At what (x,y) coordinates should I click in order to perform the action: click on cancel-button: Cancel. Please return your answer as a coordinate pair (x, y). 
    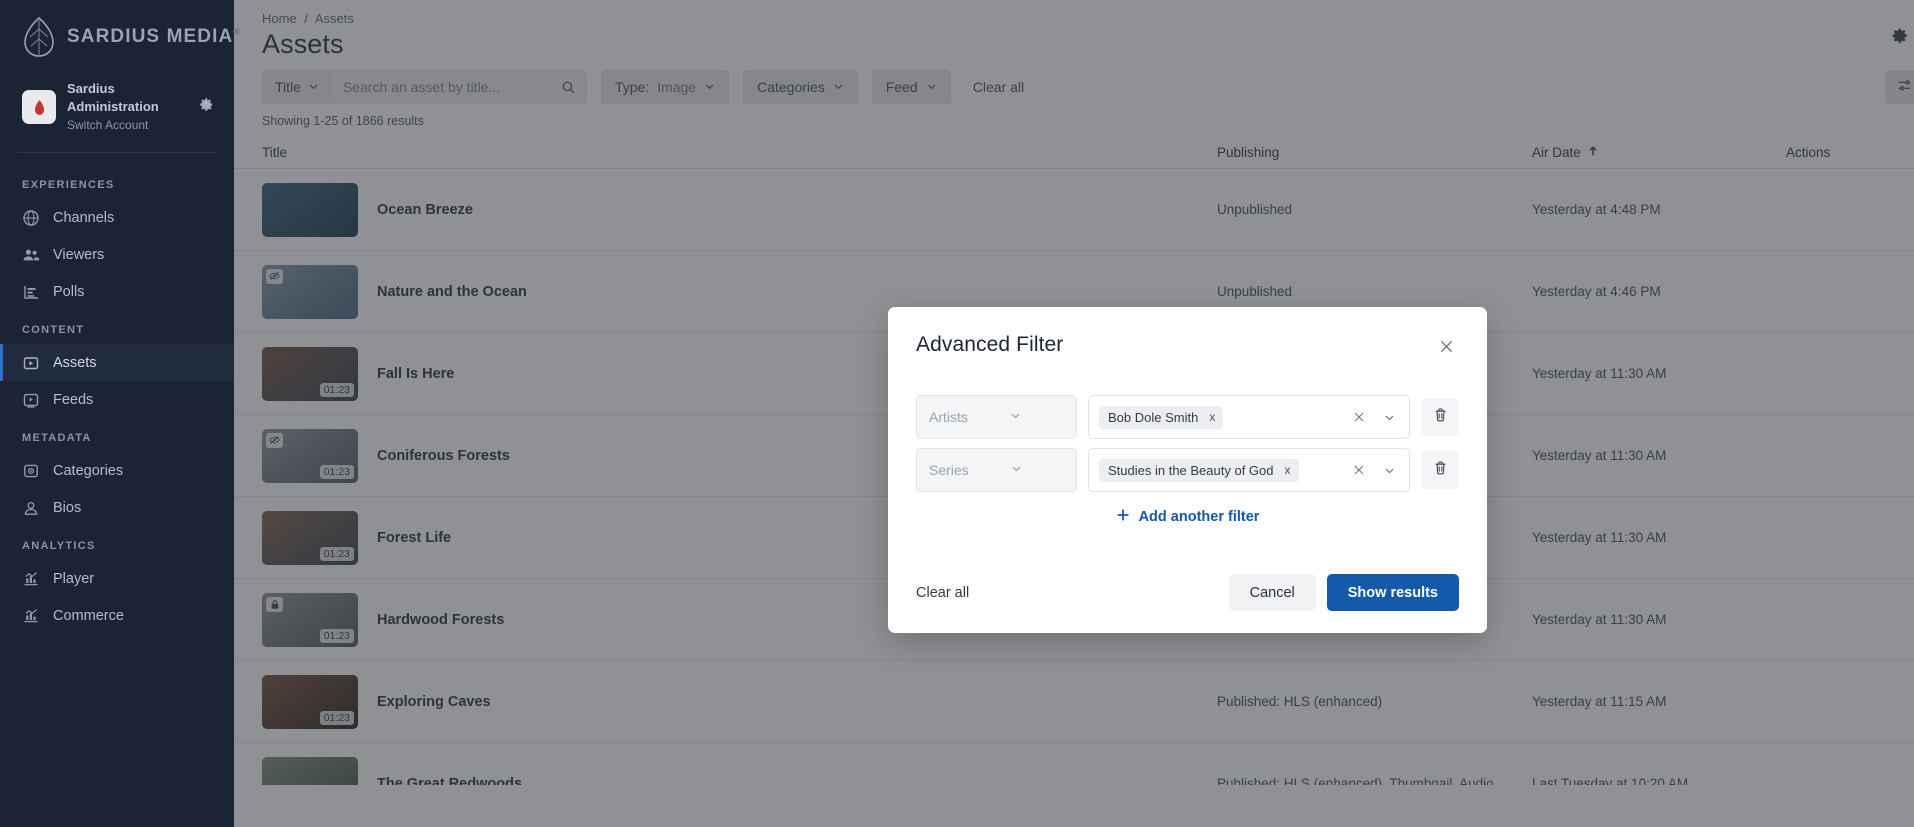
    Looking at the image, I should click on (1272, 592).